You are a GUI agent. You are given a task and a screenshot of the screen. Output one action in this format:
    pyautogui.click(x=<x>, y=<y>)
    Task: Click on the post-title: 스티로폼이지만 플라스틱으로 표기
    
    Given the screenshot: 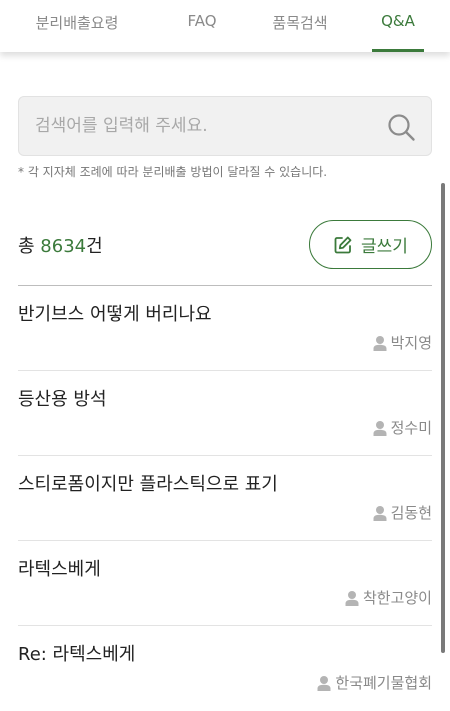 What is the action you would take?
    pyautogui.click(x=148, y=484)
    